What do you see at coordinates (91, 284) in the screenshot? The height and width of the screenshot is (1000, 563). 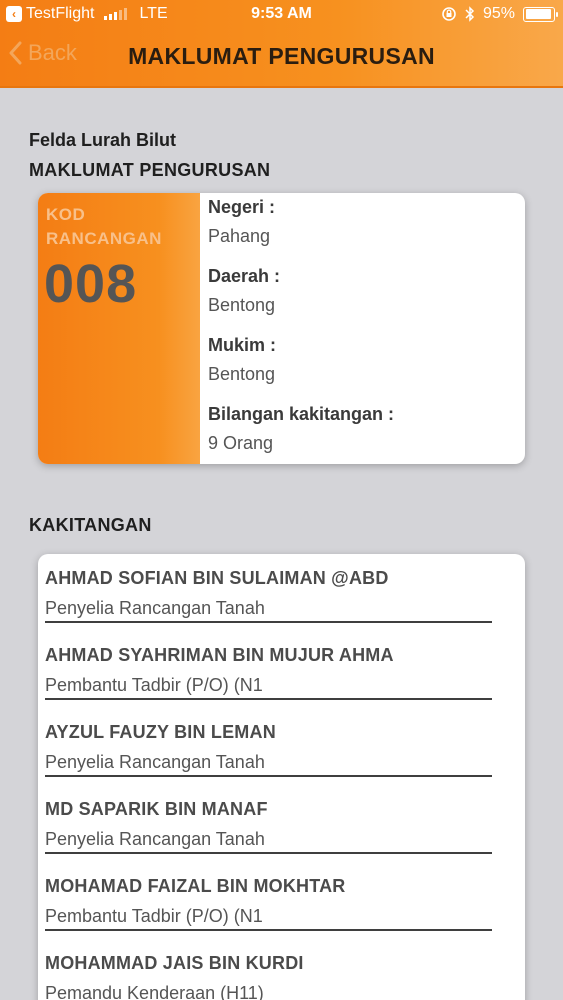 I see `kod-rancangan-value: 008` at bounding box center [91, 284].